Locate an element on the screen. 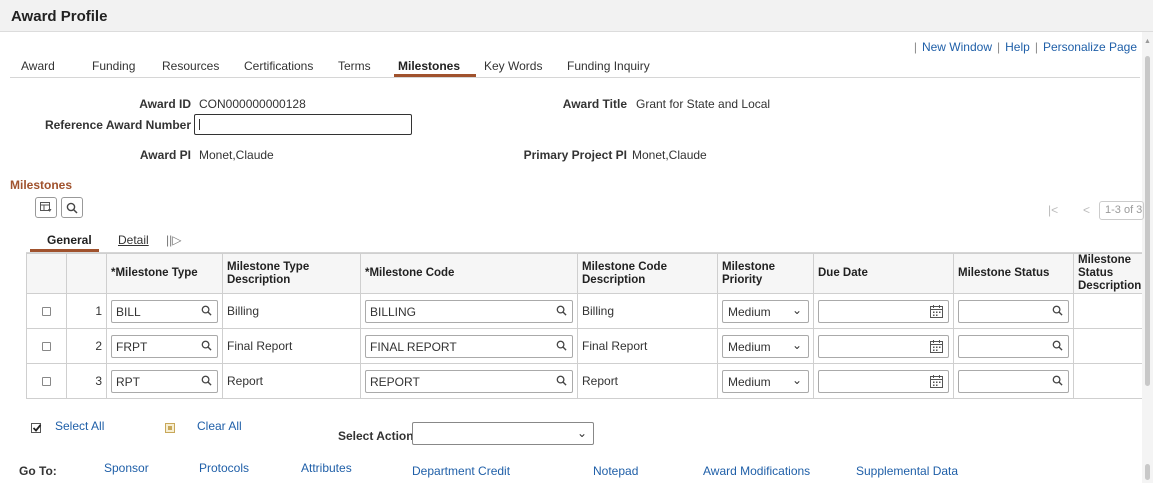 The image size is (1153, 483). milestone-code-input: REPORT is located at coordinates (469, 381).